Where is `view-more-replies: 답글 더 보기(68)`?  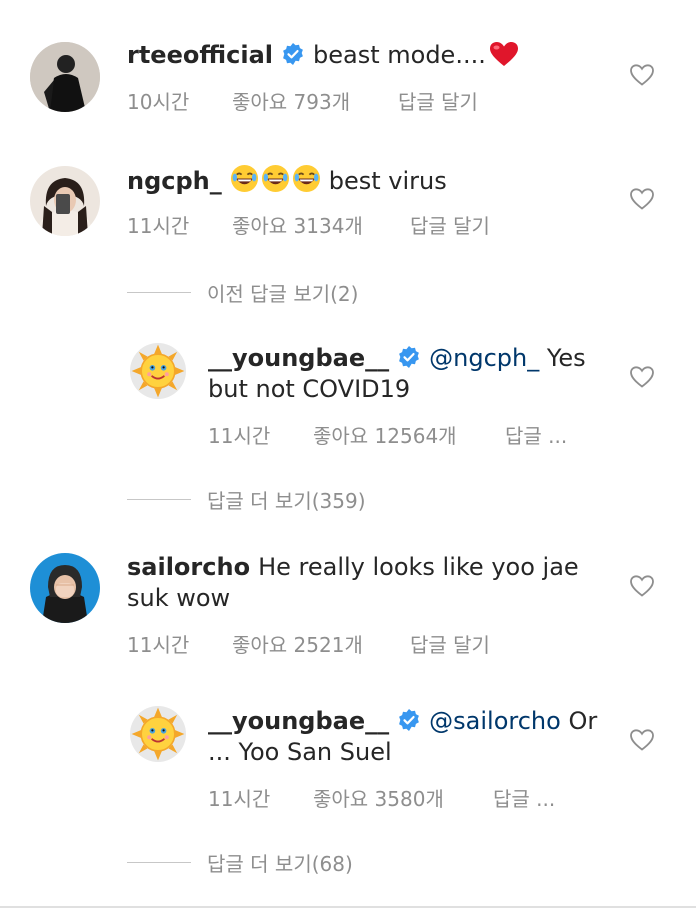
view-more-replies: 답글 더 보기(68) is located at coordinates (240, 862).